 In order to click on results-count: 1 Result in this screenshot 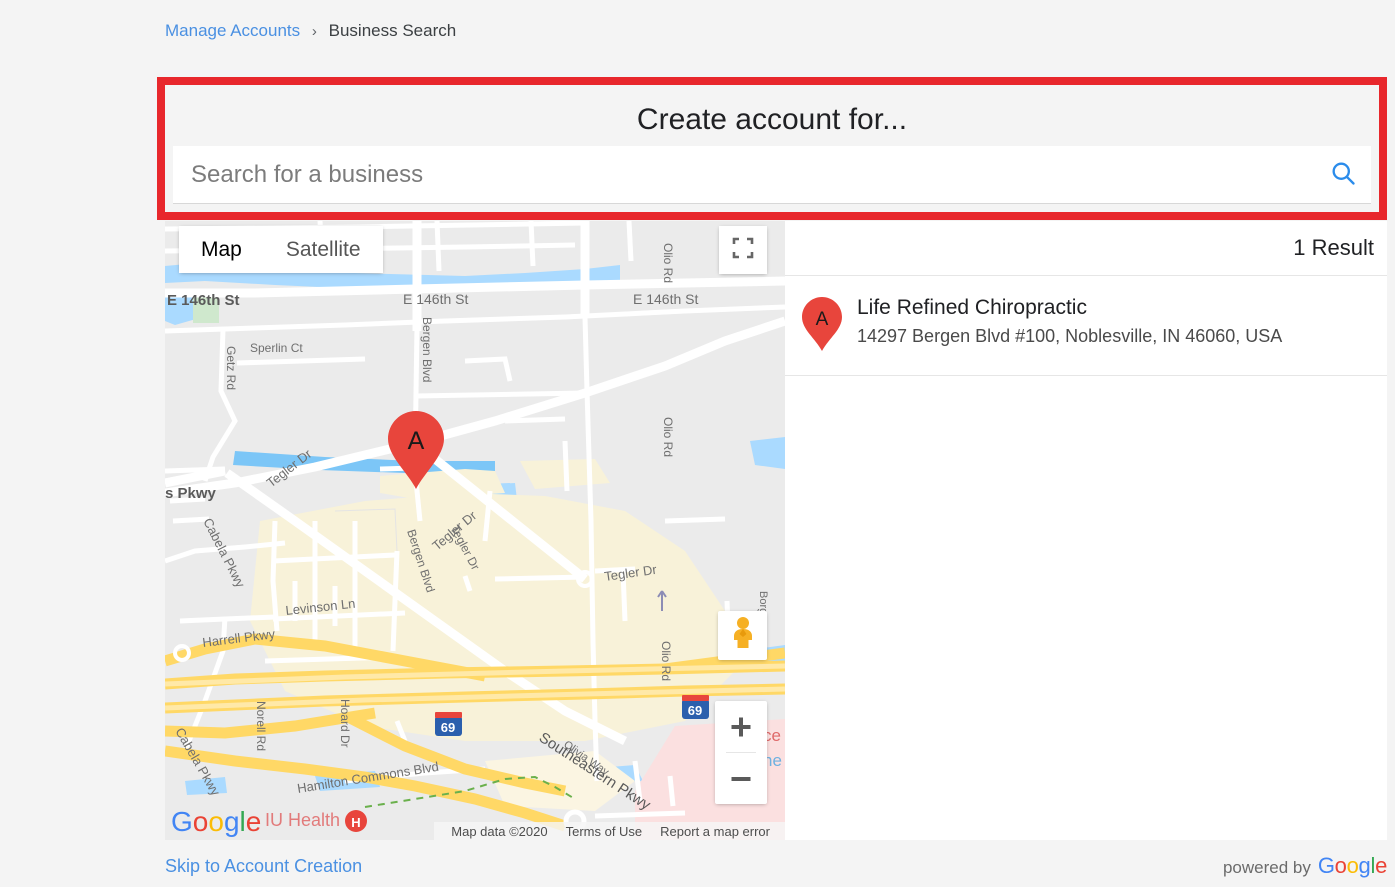, I will do `click(1333, 247)`.